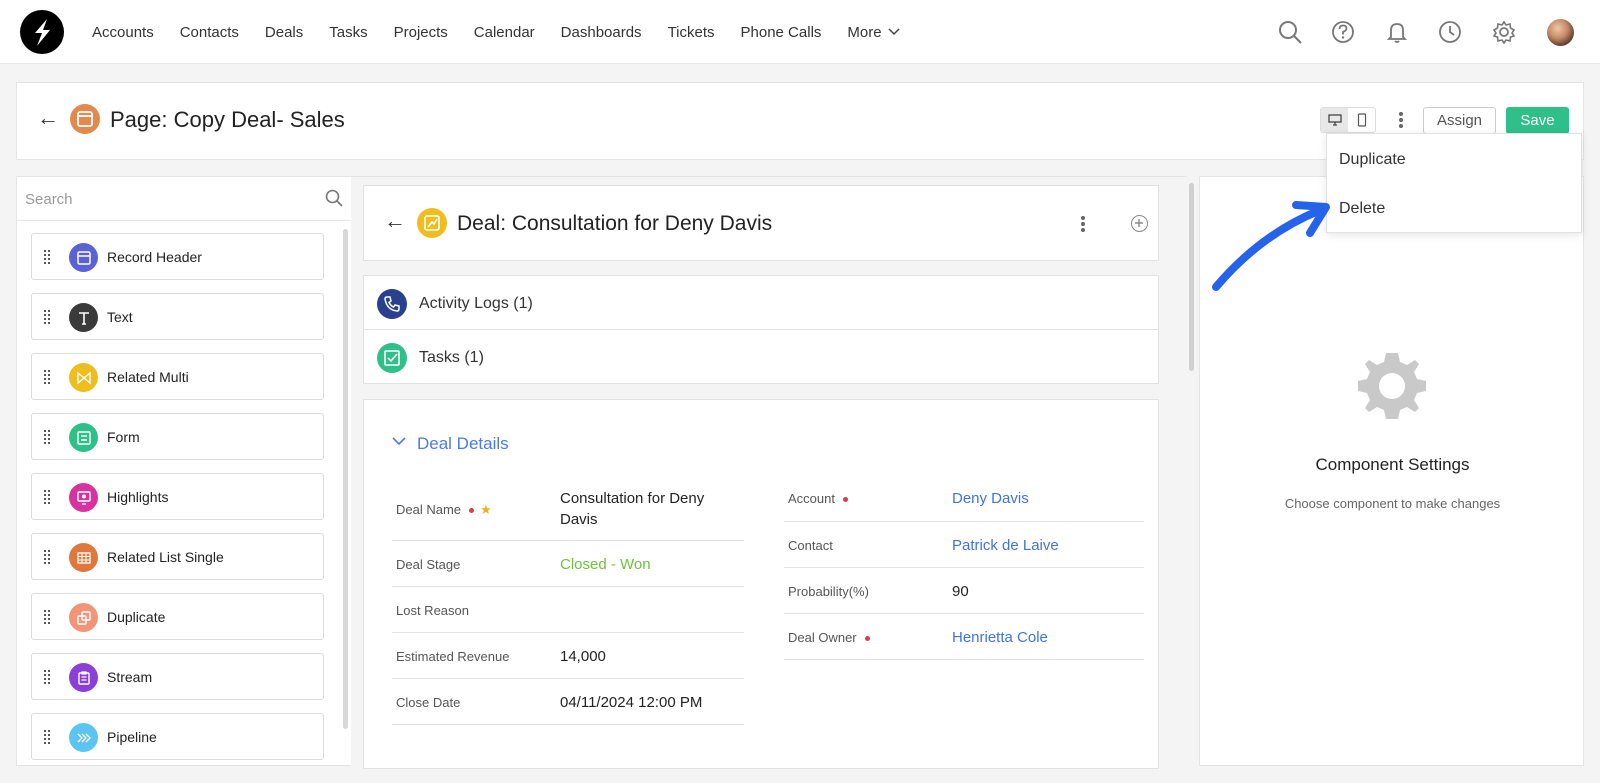 The width and height of the screenshot is (1600, 783). What do you see at coordinates (345, 479) in the screenshot?
I see `left-scrollbar` at bounding box center [345, 479].